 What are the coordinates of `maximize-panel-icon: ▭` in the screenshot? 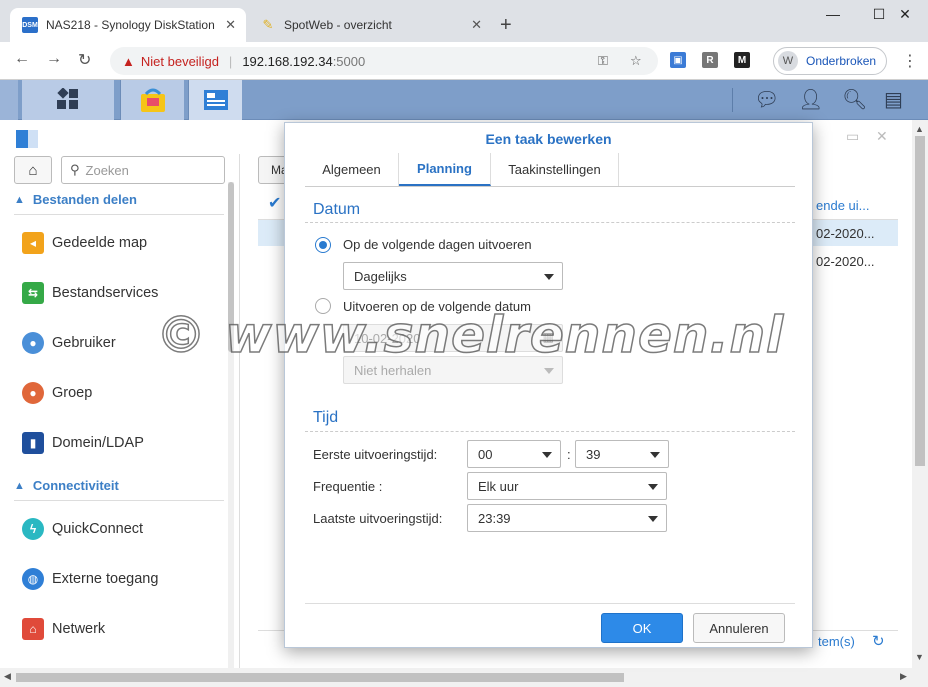 It's located at (852, 136).